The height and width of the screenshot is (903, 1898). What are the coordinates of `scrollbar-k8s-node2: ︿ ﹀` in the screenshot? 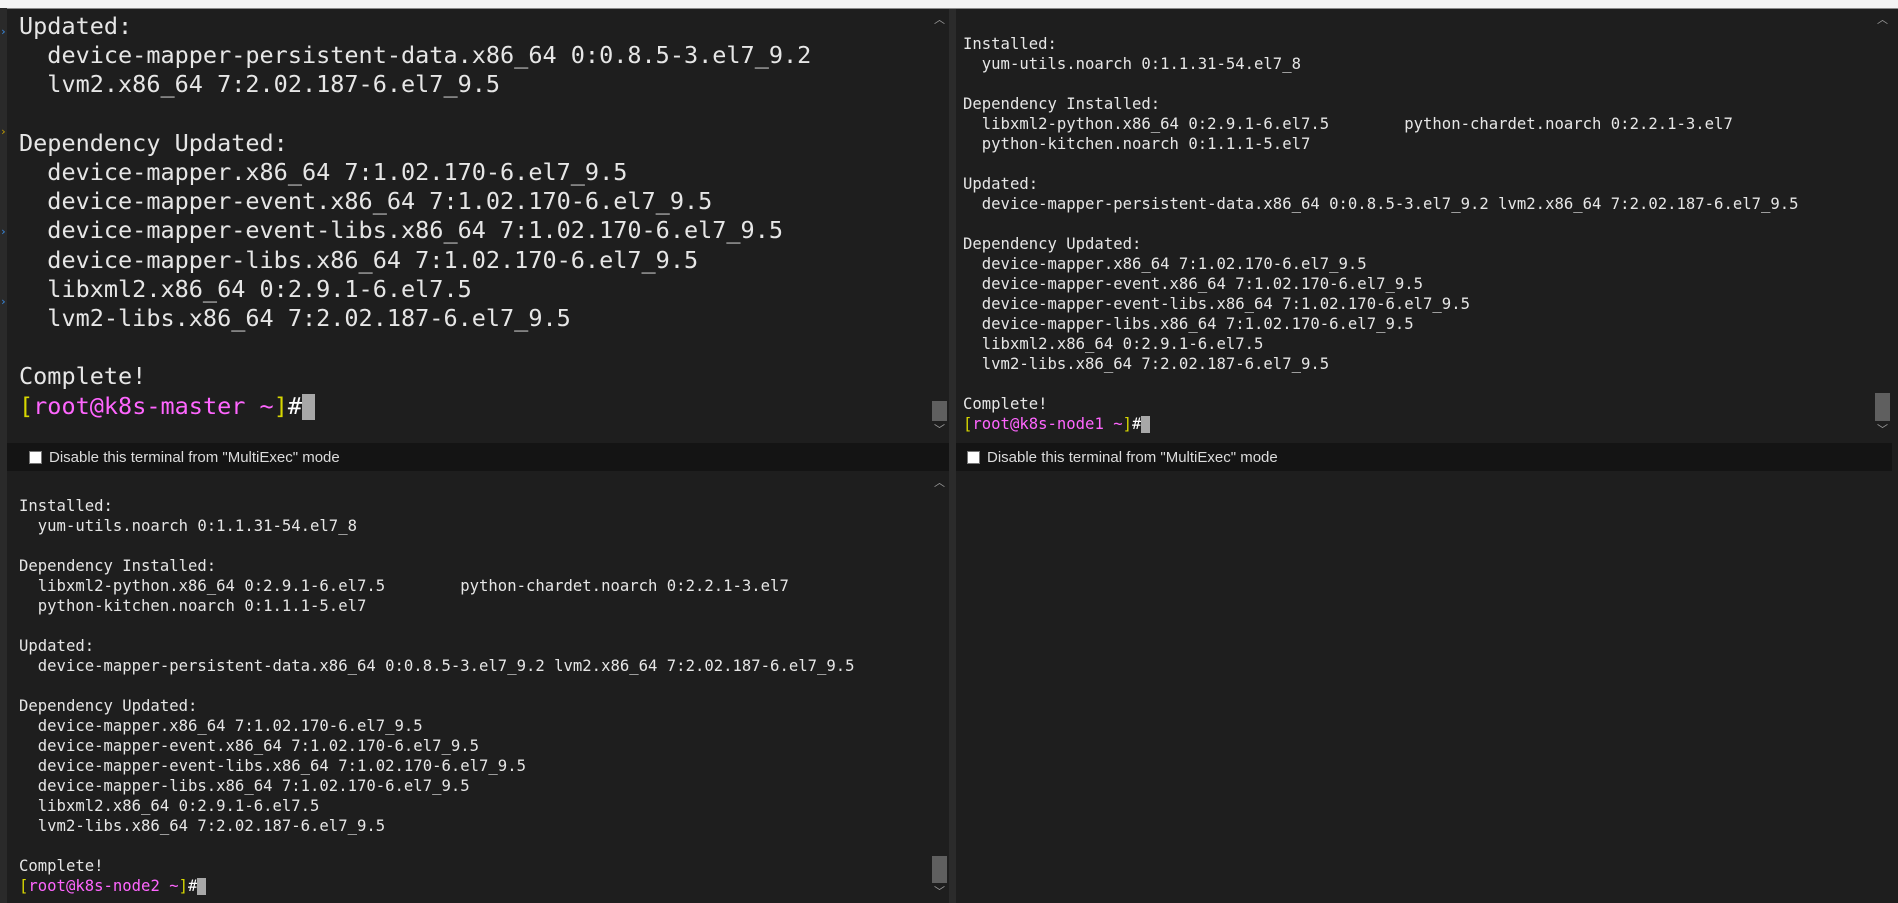 It's located at (939, 687).